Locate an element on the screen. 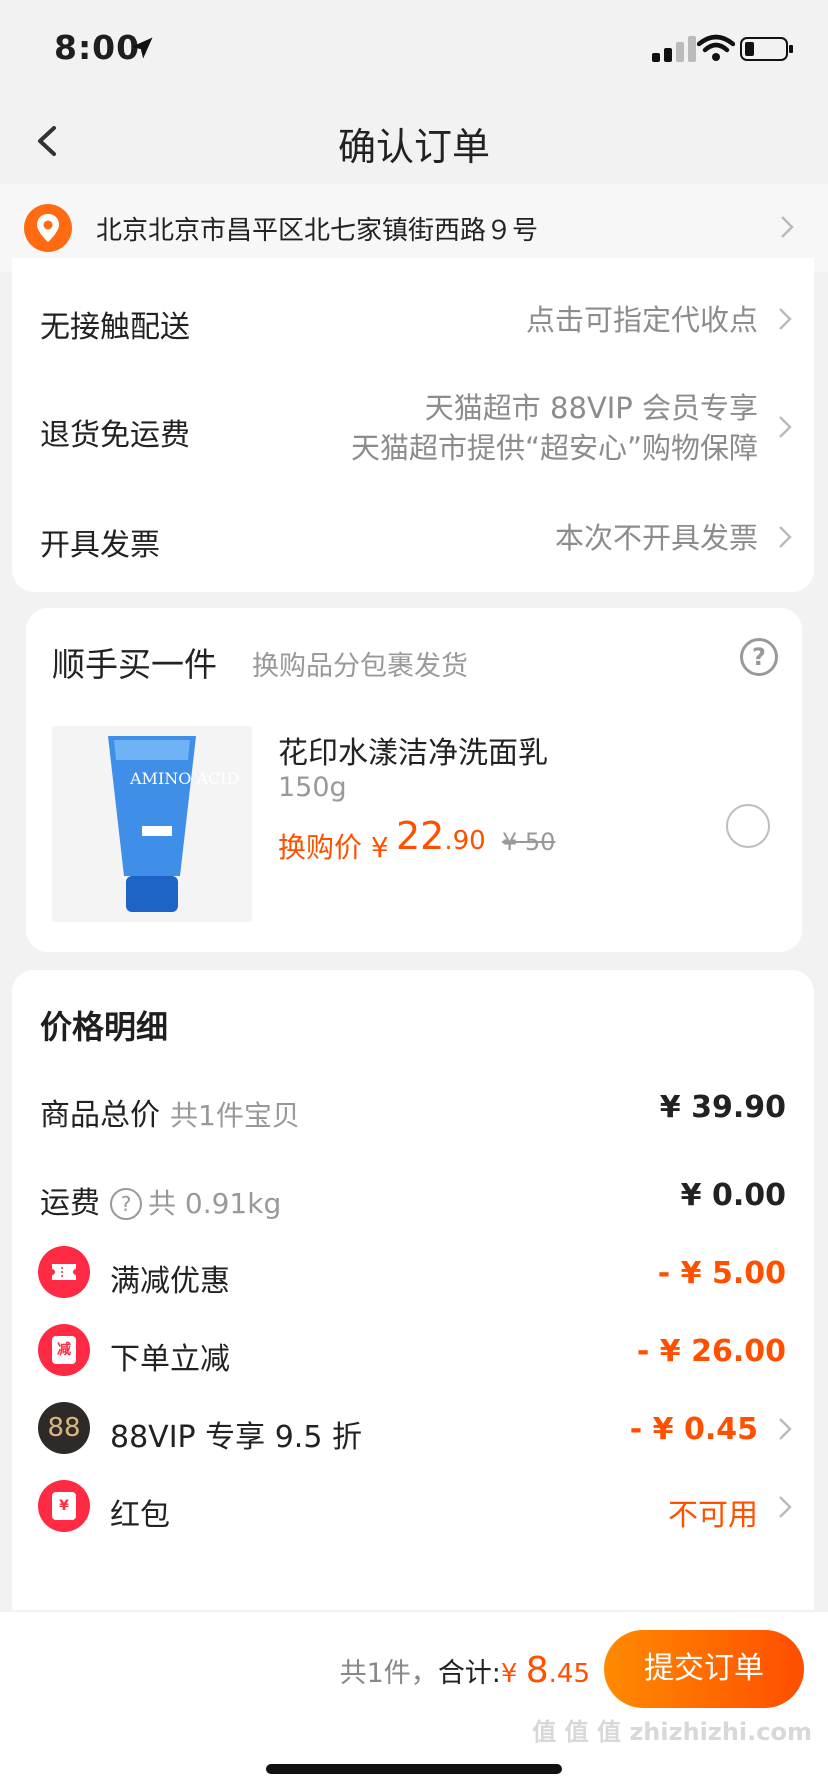  product-image: AMINO ACID is located at coordinates (152, 824).